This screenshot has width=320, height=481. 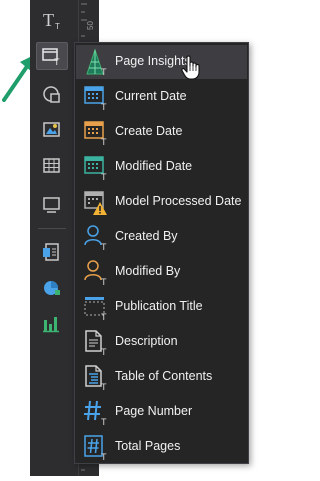 What do you see at coordinates (95, 448) in the screenshot?
I see `hash-box-icon: T` at bounding box center [95, 448].